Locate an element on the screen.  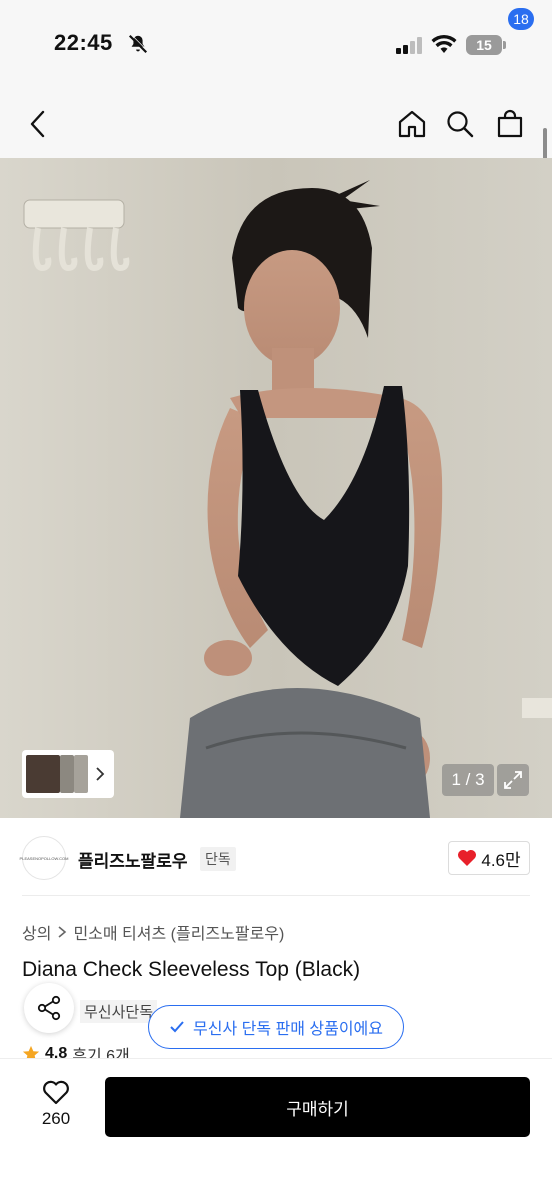
bottom-action-bar: 260 구매하기 is located at coordinates (276, 1129).